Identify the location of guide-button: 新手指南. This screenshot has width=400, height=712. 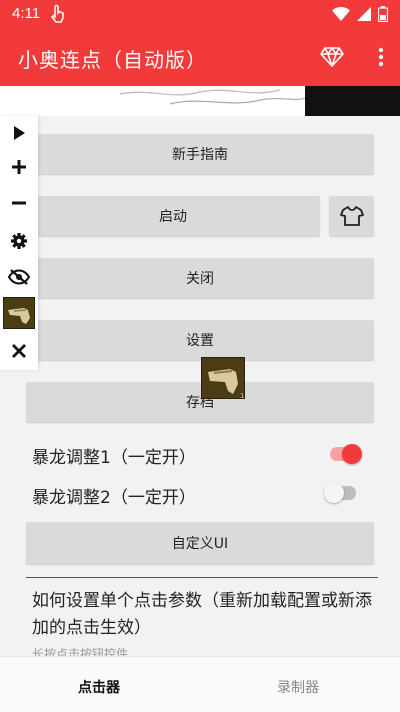
(200, 154).